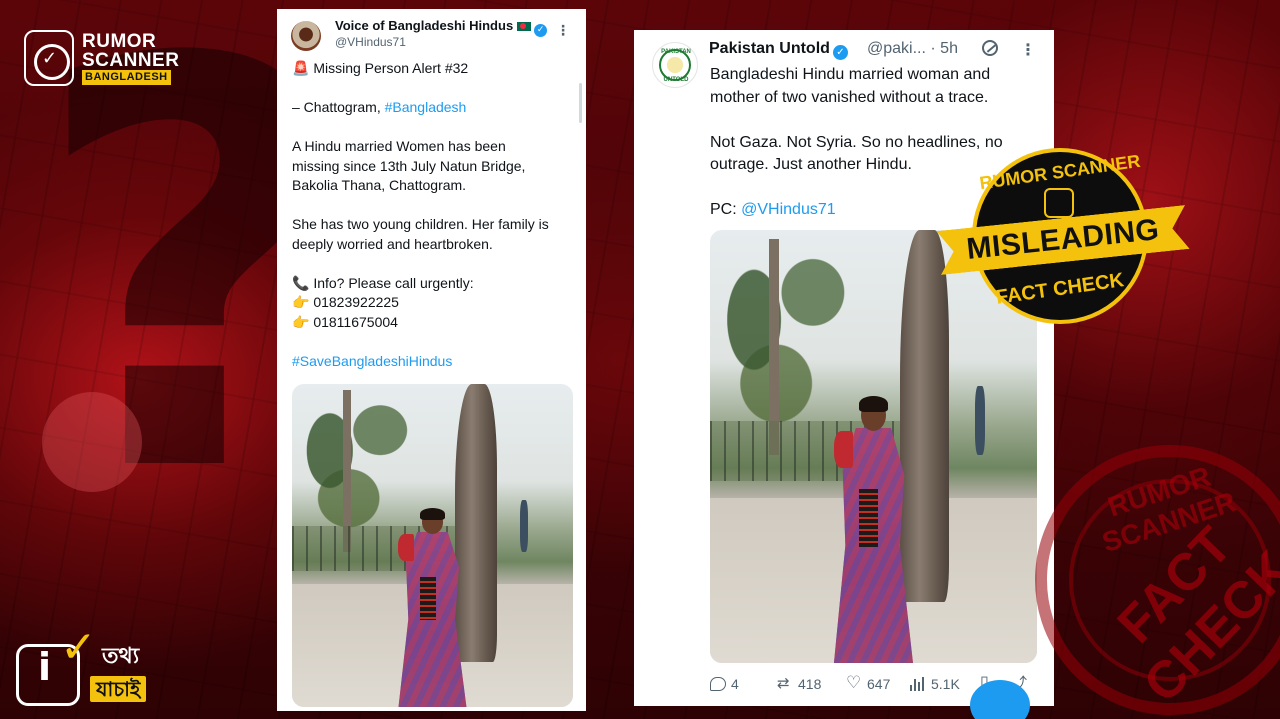 Image resolution: width=1280 pixels, height=719 pixels. Describe the element at coordinates (990, 48) in the screenshot. I see `grok-icon` at that location.